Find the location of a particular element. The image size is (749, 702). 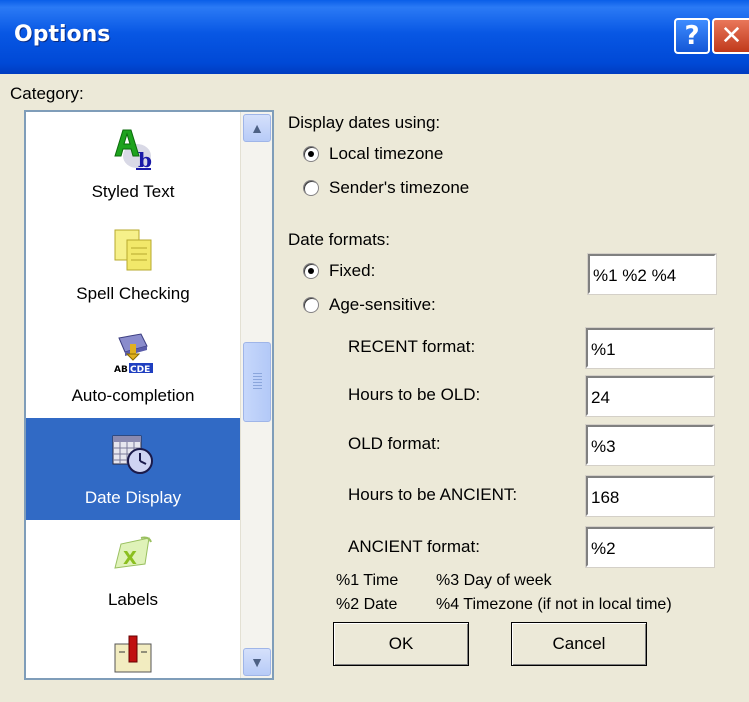

help-icon: ? is located at coordinates (692, 36).